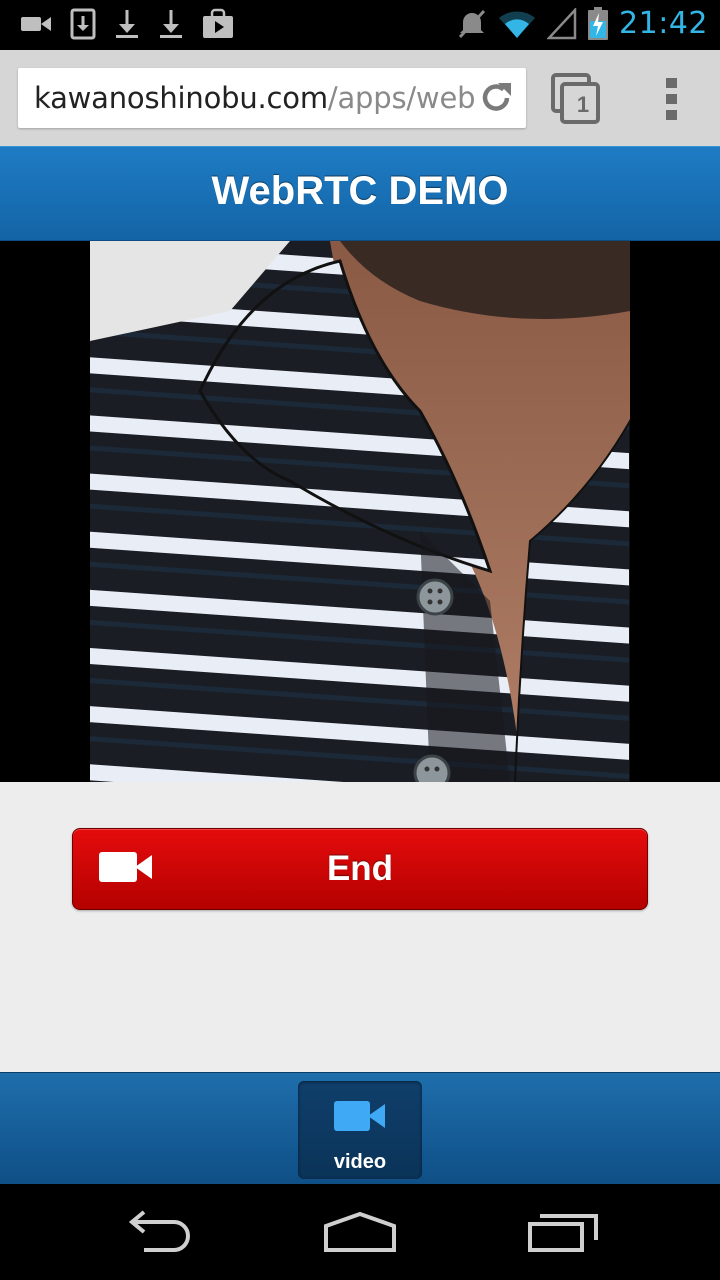 This screenshot has width=720, height=1280. I want to click on browser-toolbar: kawanoshinobu.com/apps/web 1, so click(360, 98).